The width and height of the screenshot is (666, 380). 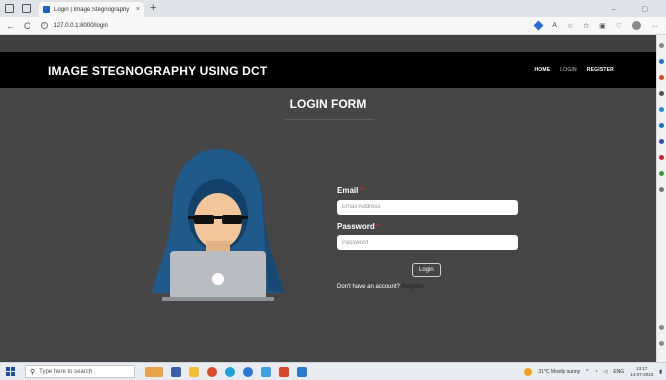 What do you see at coordinates (429, 190) in the screenshot?
I see `email-label: Email *` at bounding box center [429, 190].